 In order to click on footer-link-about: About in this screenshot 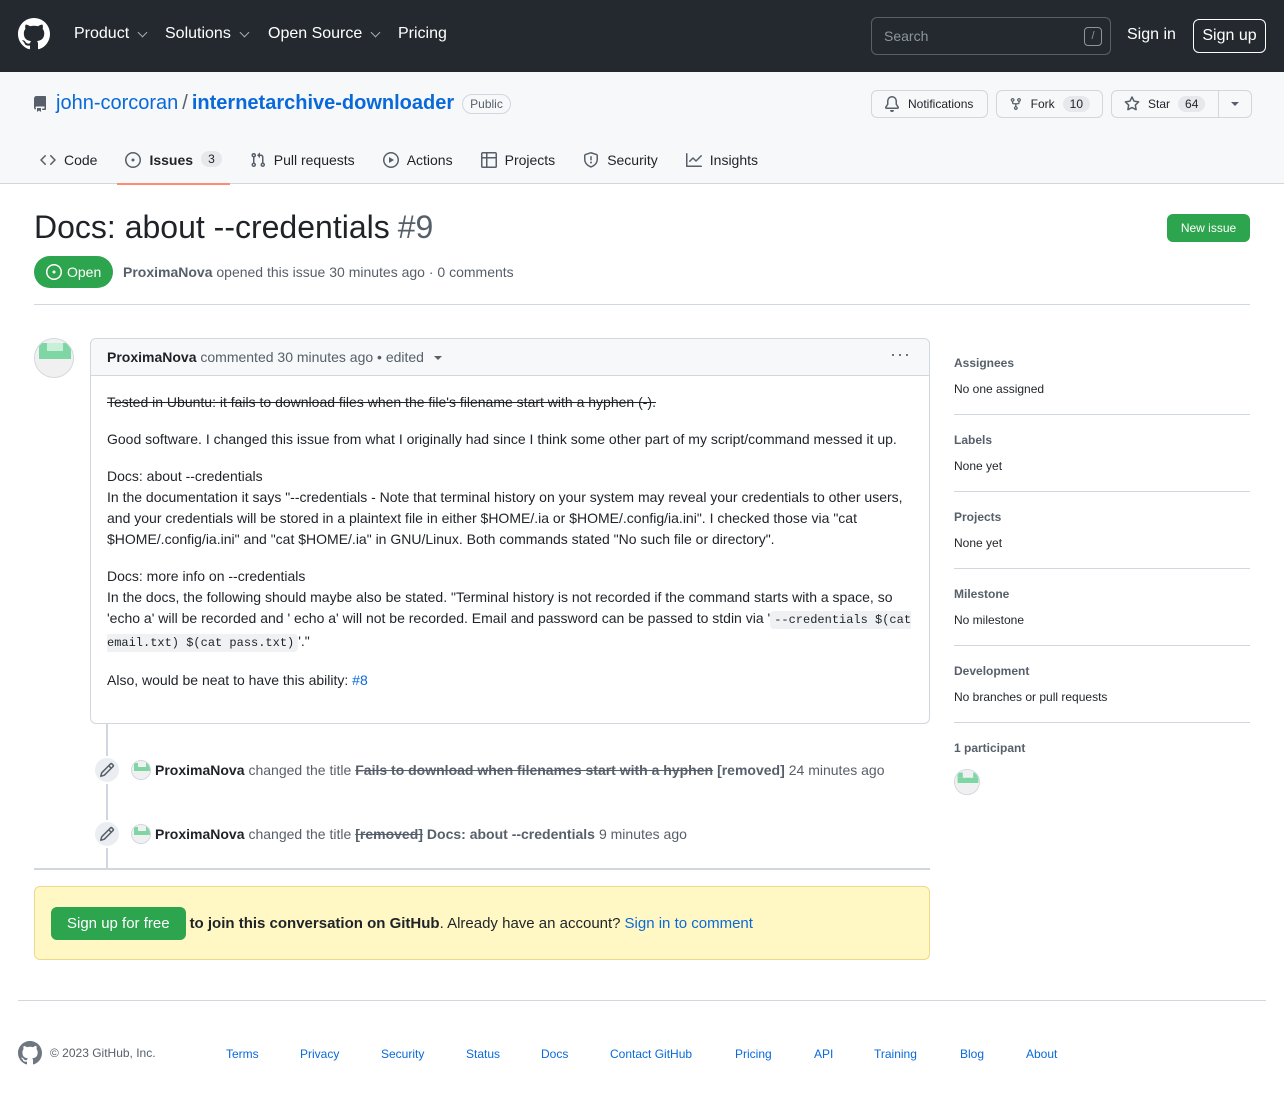, I will do `click(1041, 1054)`.